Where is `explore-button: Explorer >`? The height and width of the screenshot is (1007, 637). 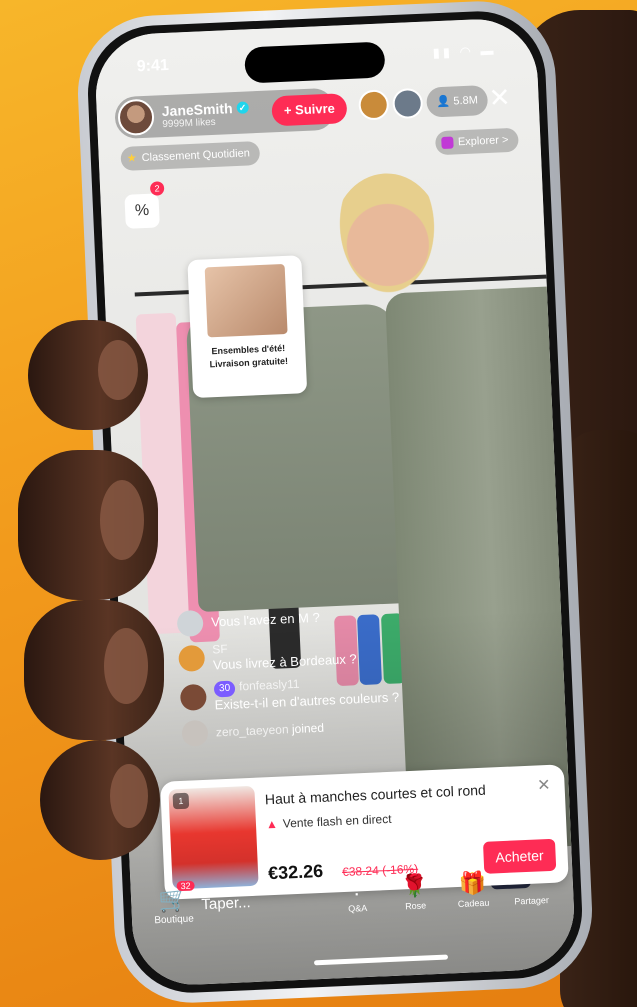 explore-button: Explorer > is located at coordinates (476, 141).